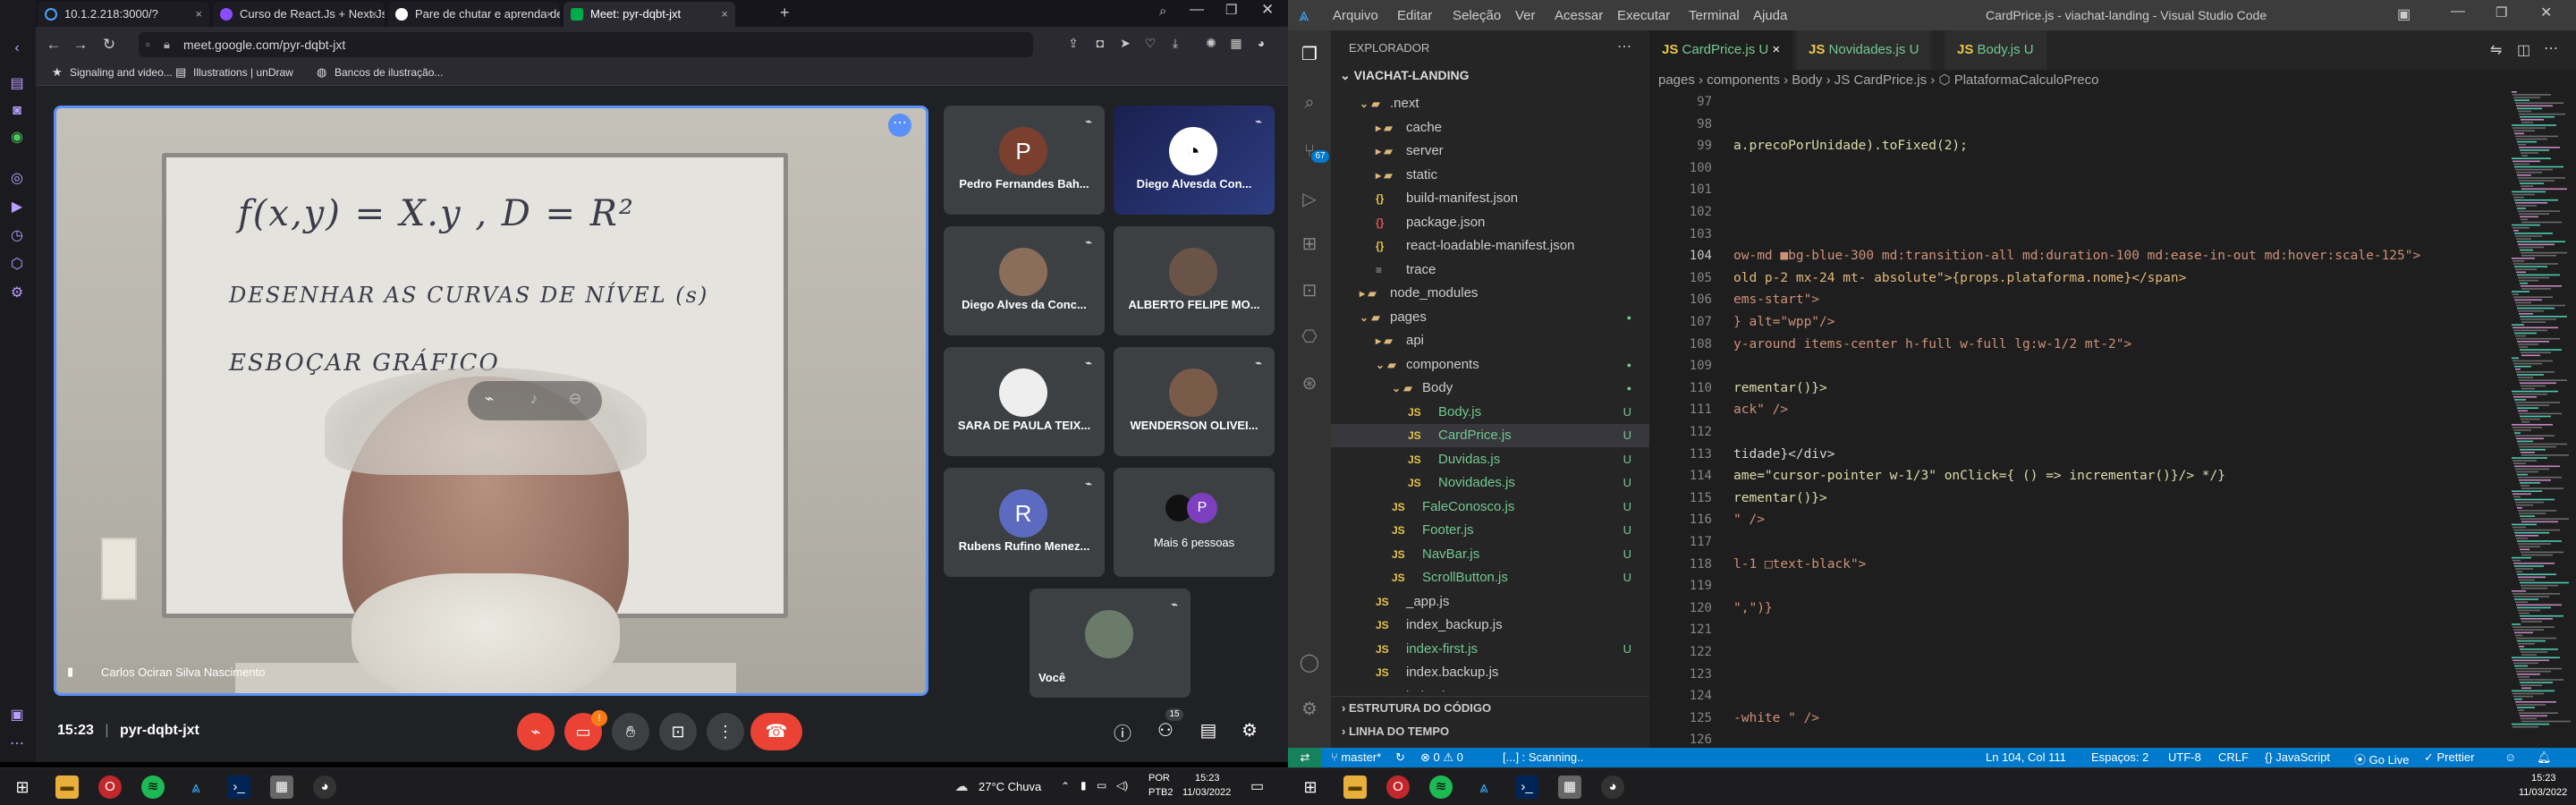  What do you see at coordinates (1231, 10) in the screenshot?
I see `maximize-icon: ❐` at bounding box center [1231, 10].